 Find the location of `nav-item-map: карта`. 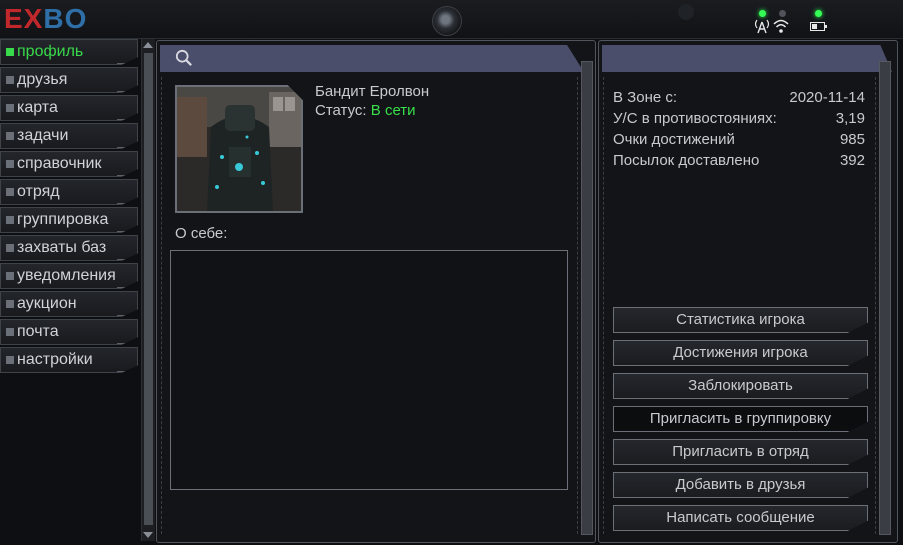

nav-item-map: карта is located at coordinates (69, 108).